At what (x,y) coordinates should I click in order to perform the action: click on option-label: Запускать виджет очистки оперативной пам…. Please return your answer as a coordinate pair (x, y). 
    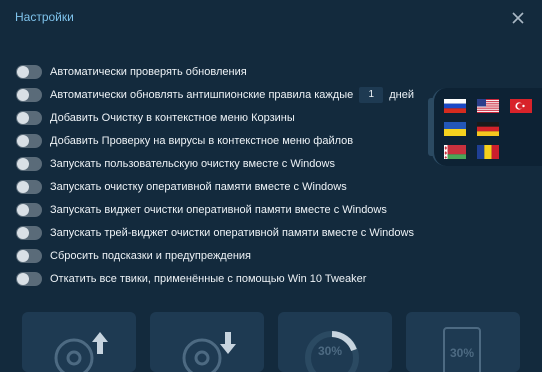
    Looking at the image, I should click on (218, 209).